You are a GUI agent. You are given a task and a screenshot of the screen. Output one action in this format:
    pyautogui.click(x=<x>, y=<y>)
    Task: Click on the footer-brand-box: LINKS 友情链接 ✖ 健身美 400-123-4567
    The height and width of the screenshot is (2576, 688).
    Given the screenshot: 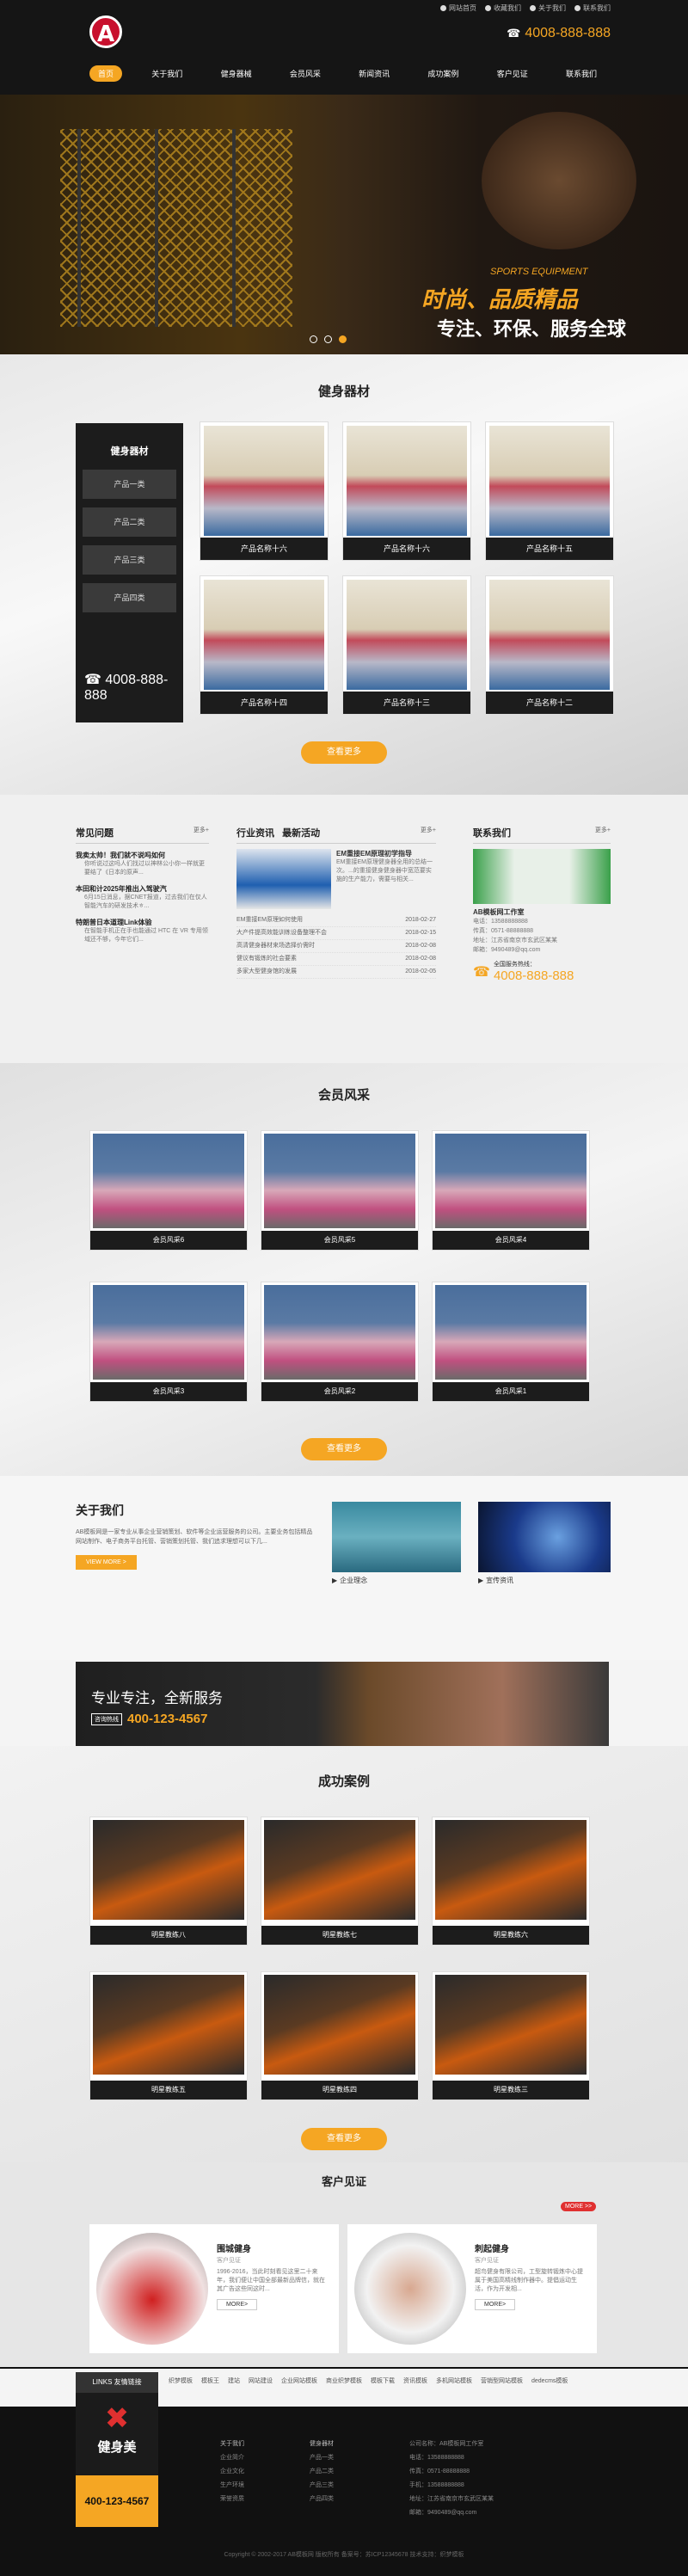 What is the action you would take?
    pyautogui.click(x=117, y=2449)
    